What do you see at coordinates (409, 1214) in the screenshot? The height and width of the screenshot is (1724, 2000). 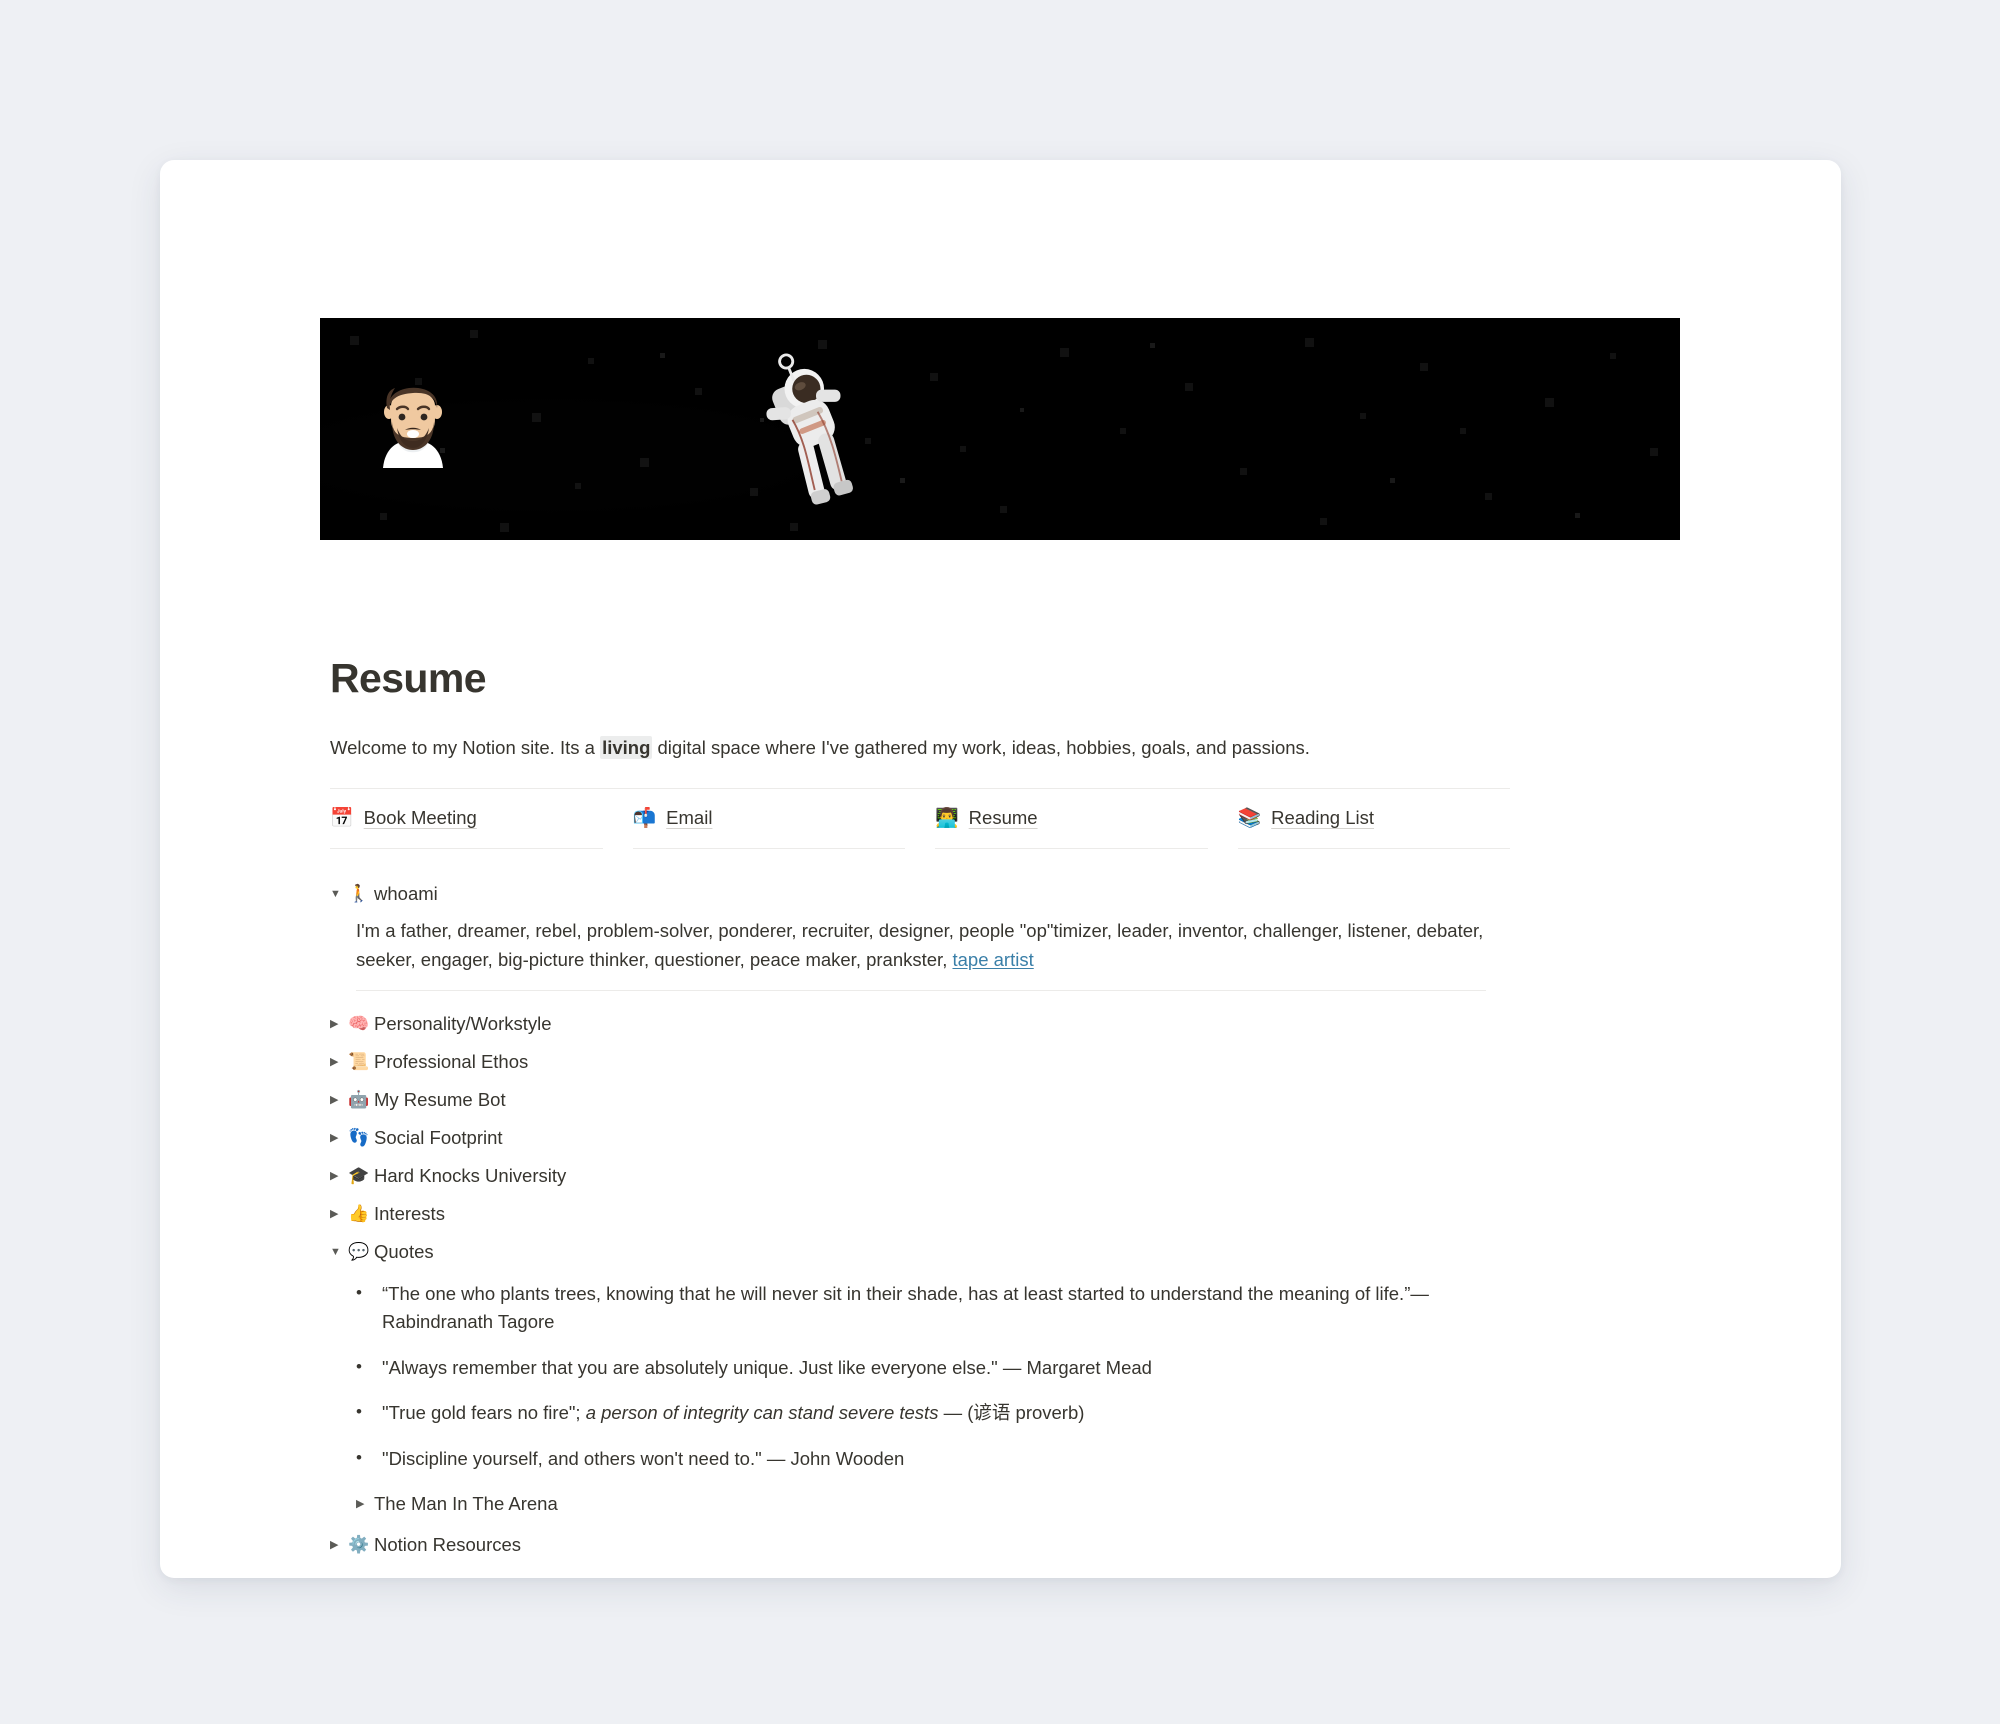 I see `toggle-label: Interests` at bounding box center [409, 1214].